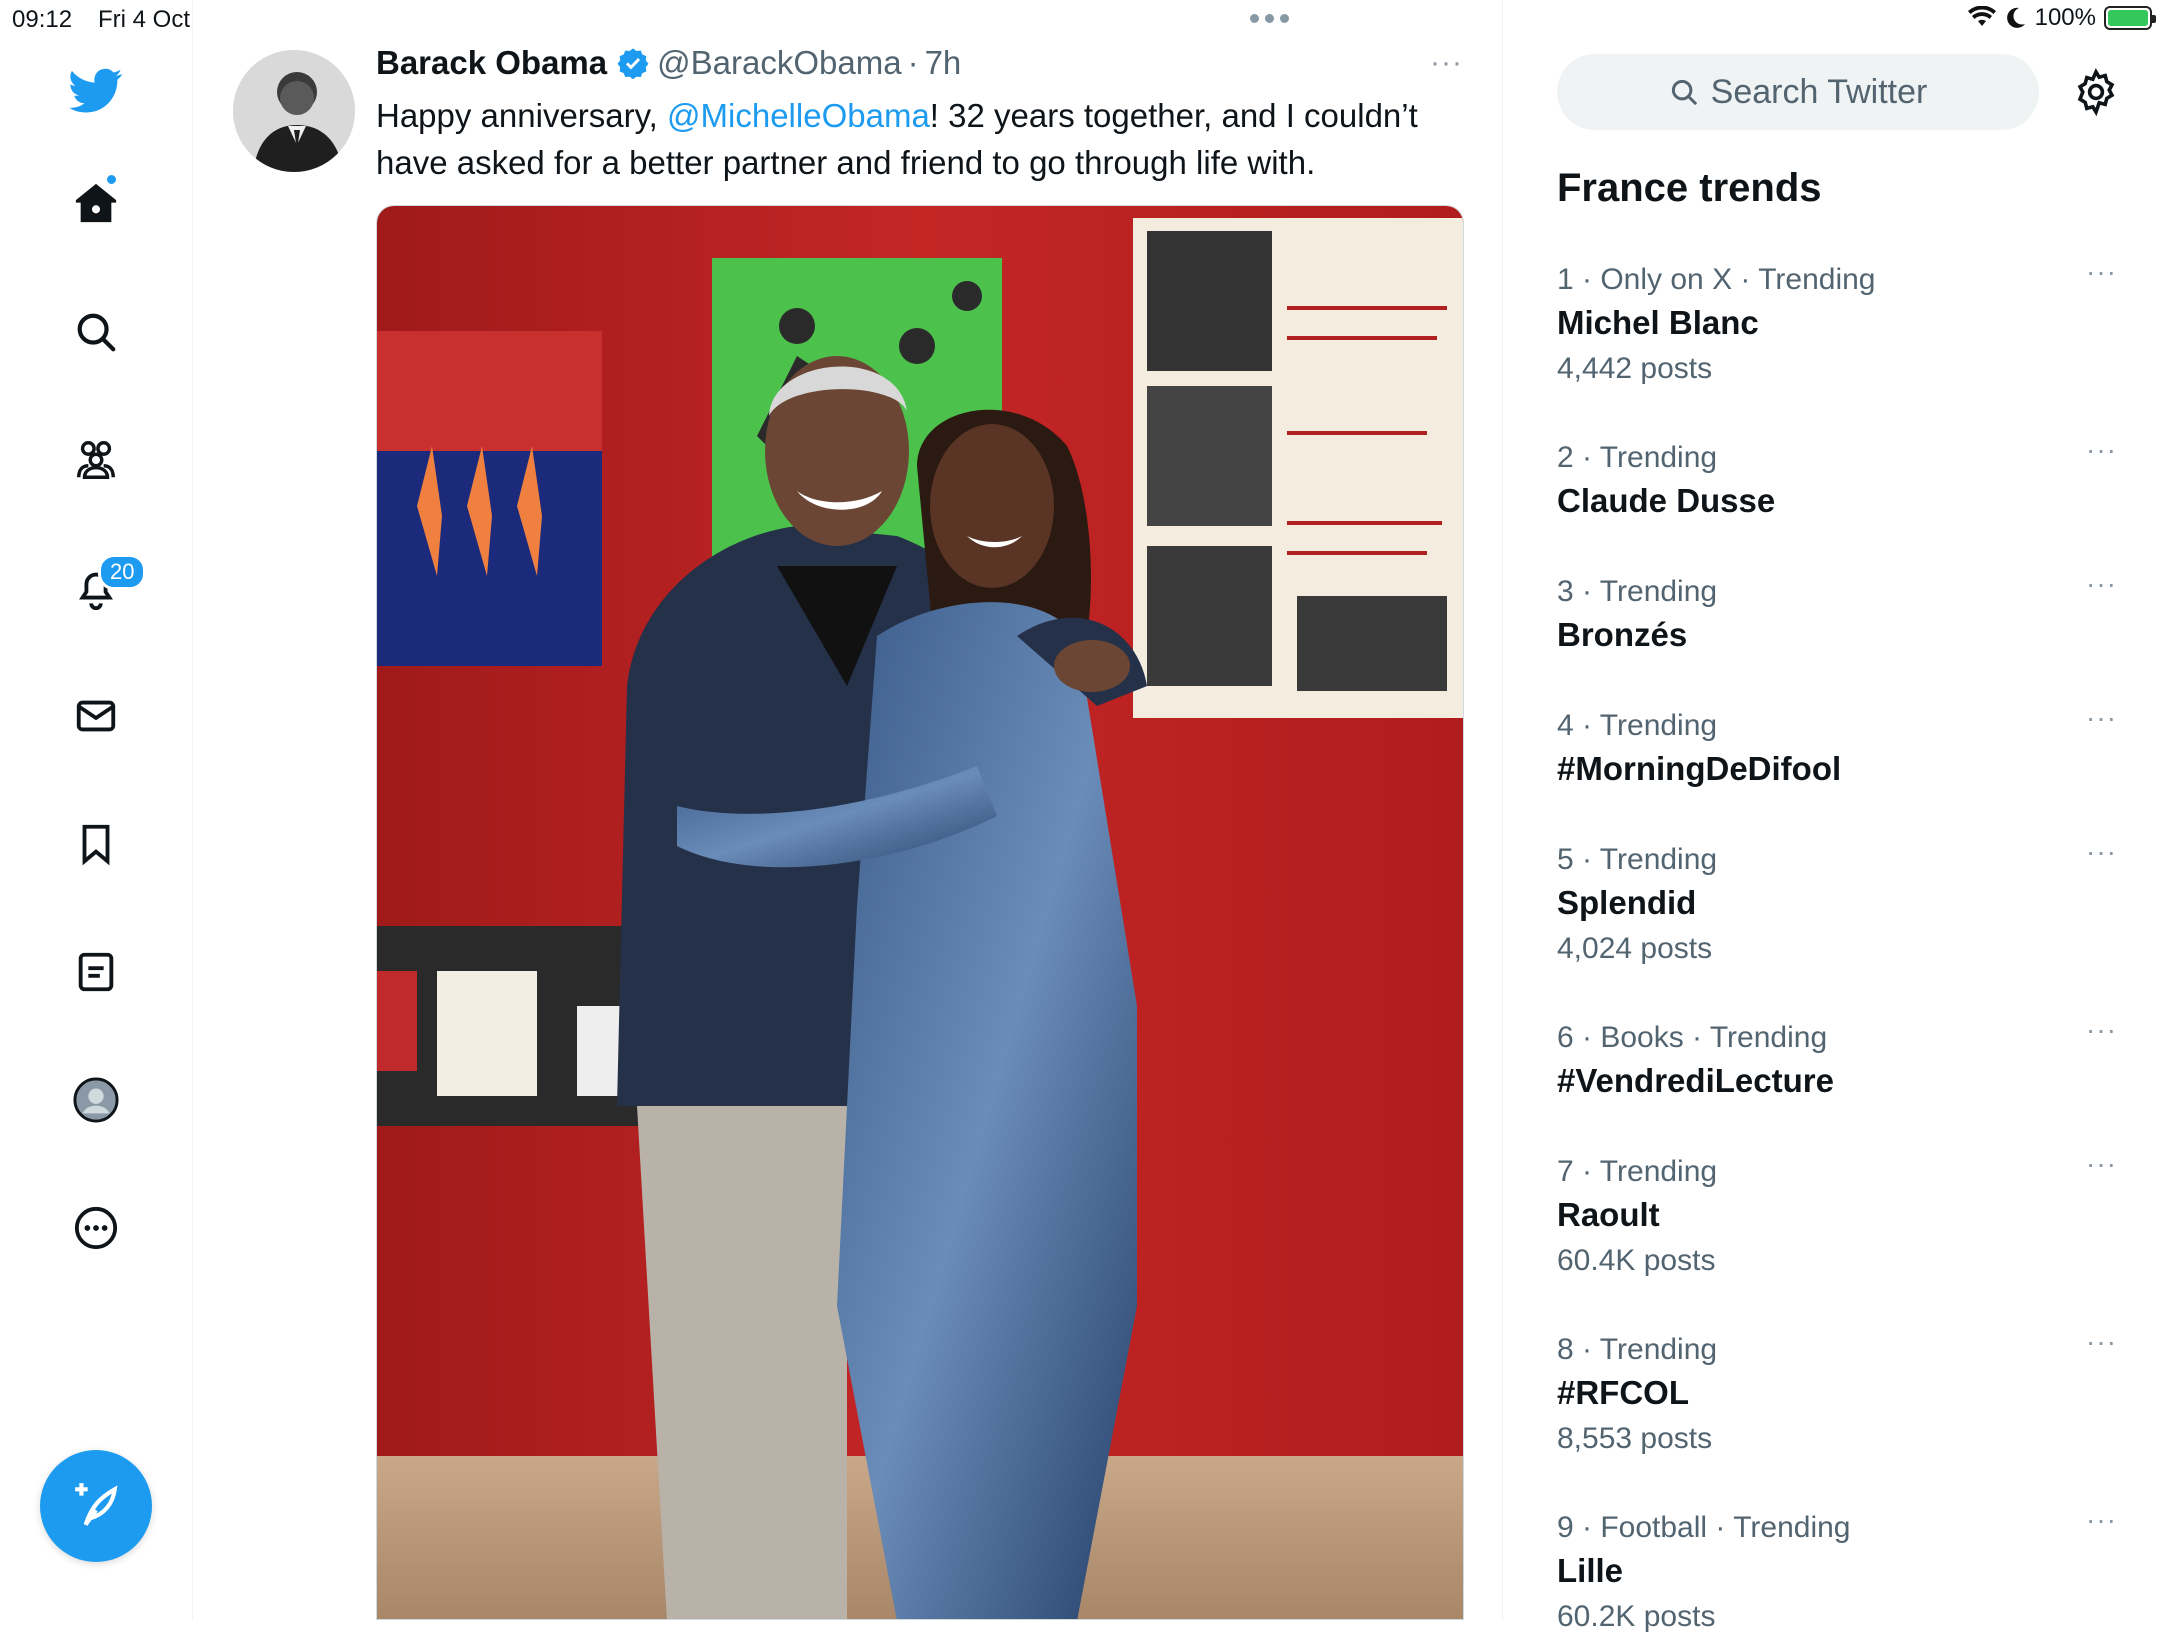  I want to click on status-indicators: 100%, so click(2061, 18).